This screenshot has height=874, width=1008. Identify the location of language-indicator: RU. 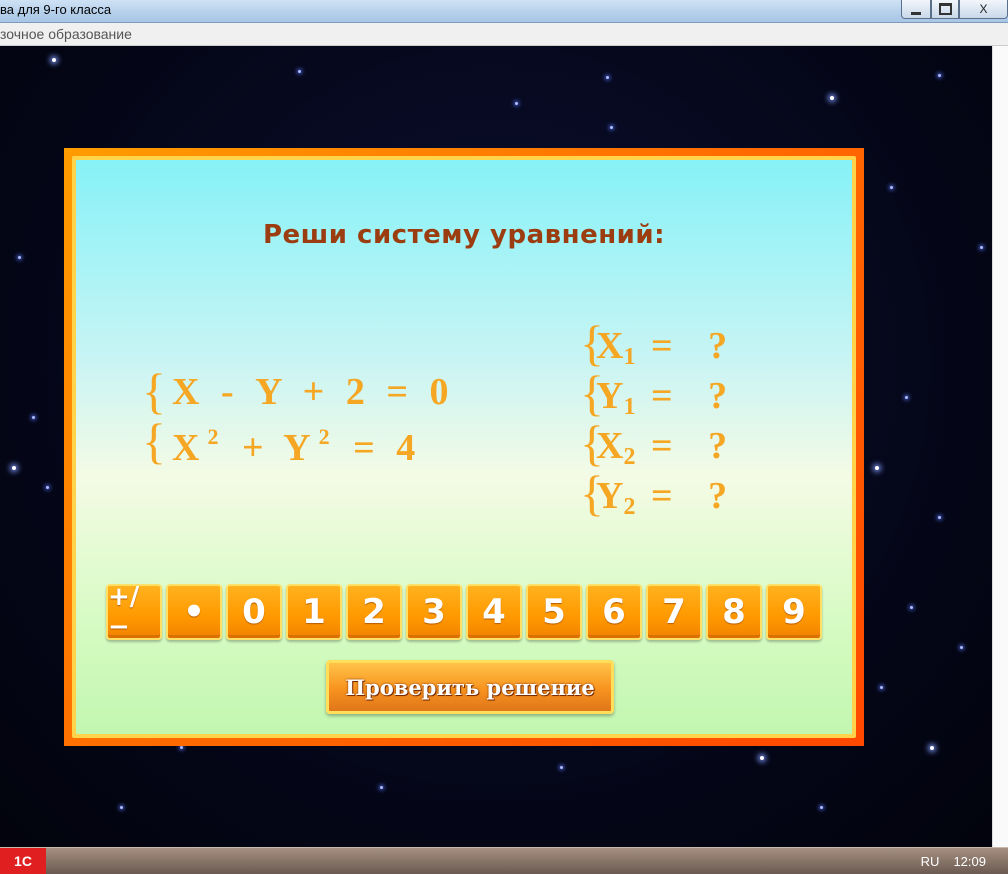
(930, 861).